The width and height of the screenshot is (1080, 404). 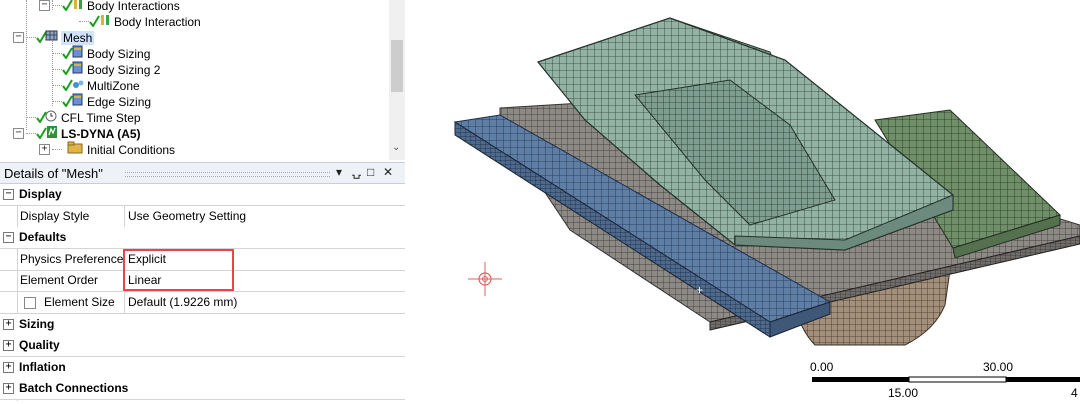 I want to click on property-label: Physics Preference, so click(x=72, y=258).